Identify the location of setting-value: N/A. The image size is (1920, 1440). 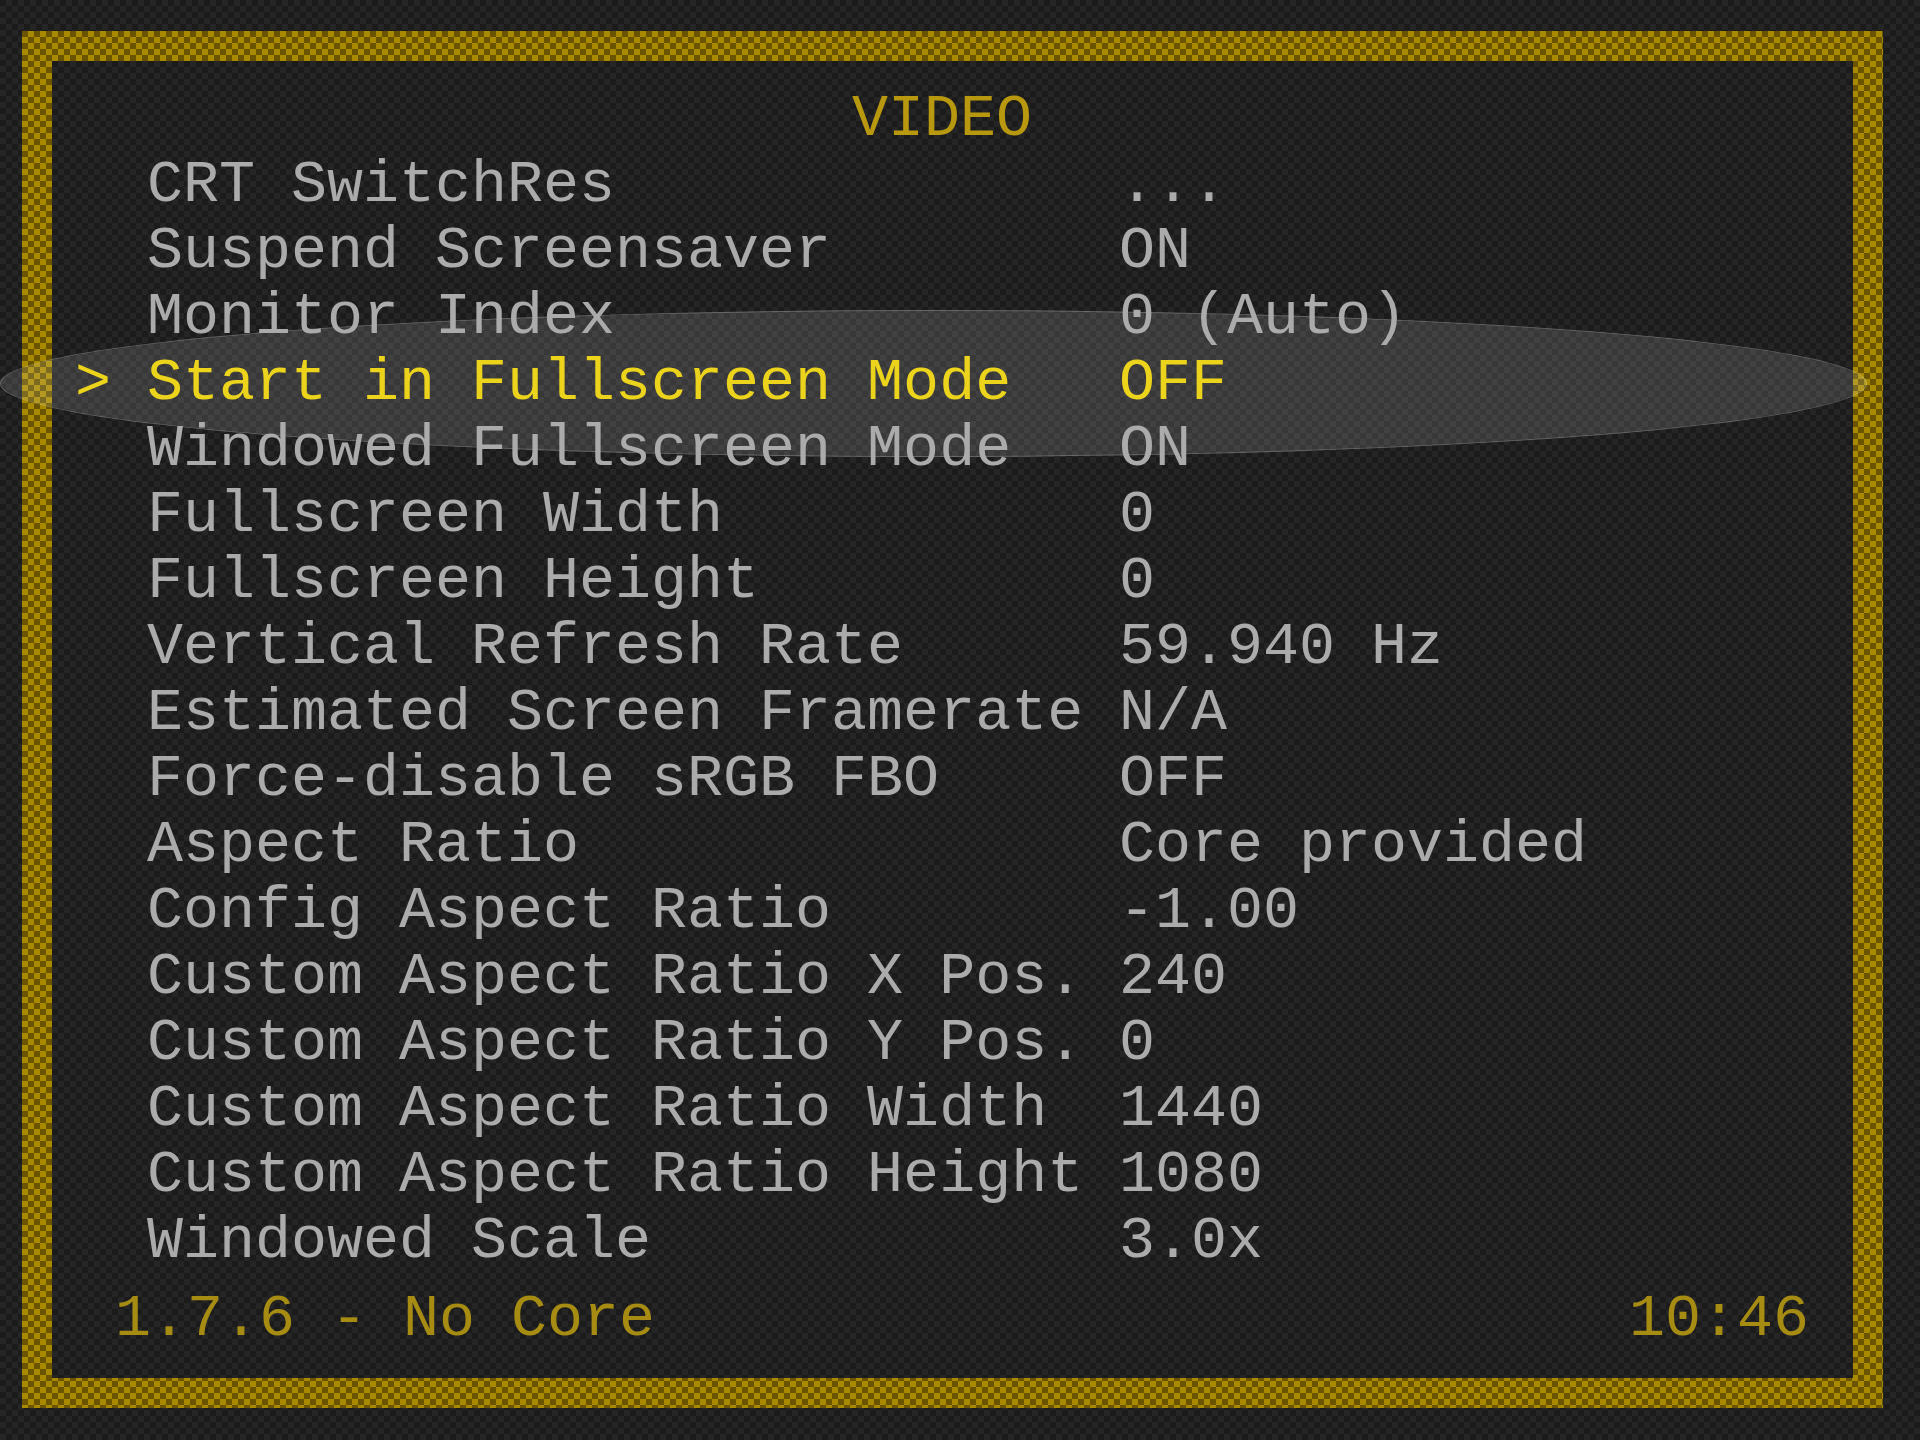
(1173, 713).